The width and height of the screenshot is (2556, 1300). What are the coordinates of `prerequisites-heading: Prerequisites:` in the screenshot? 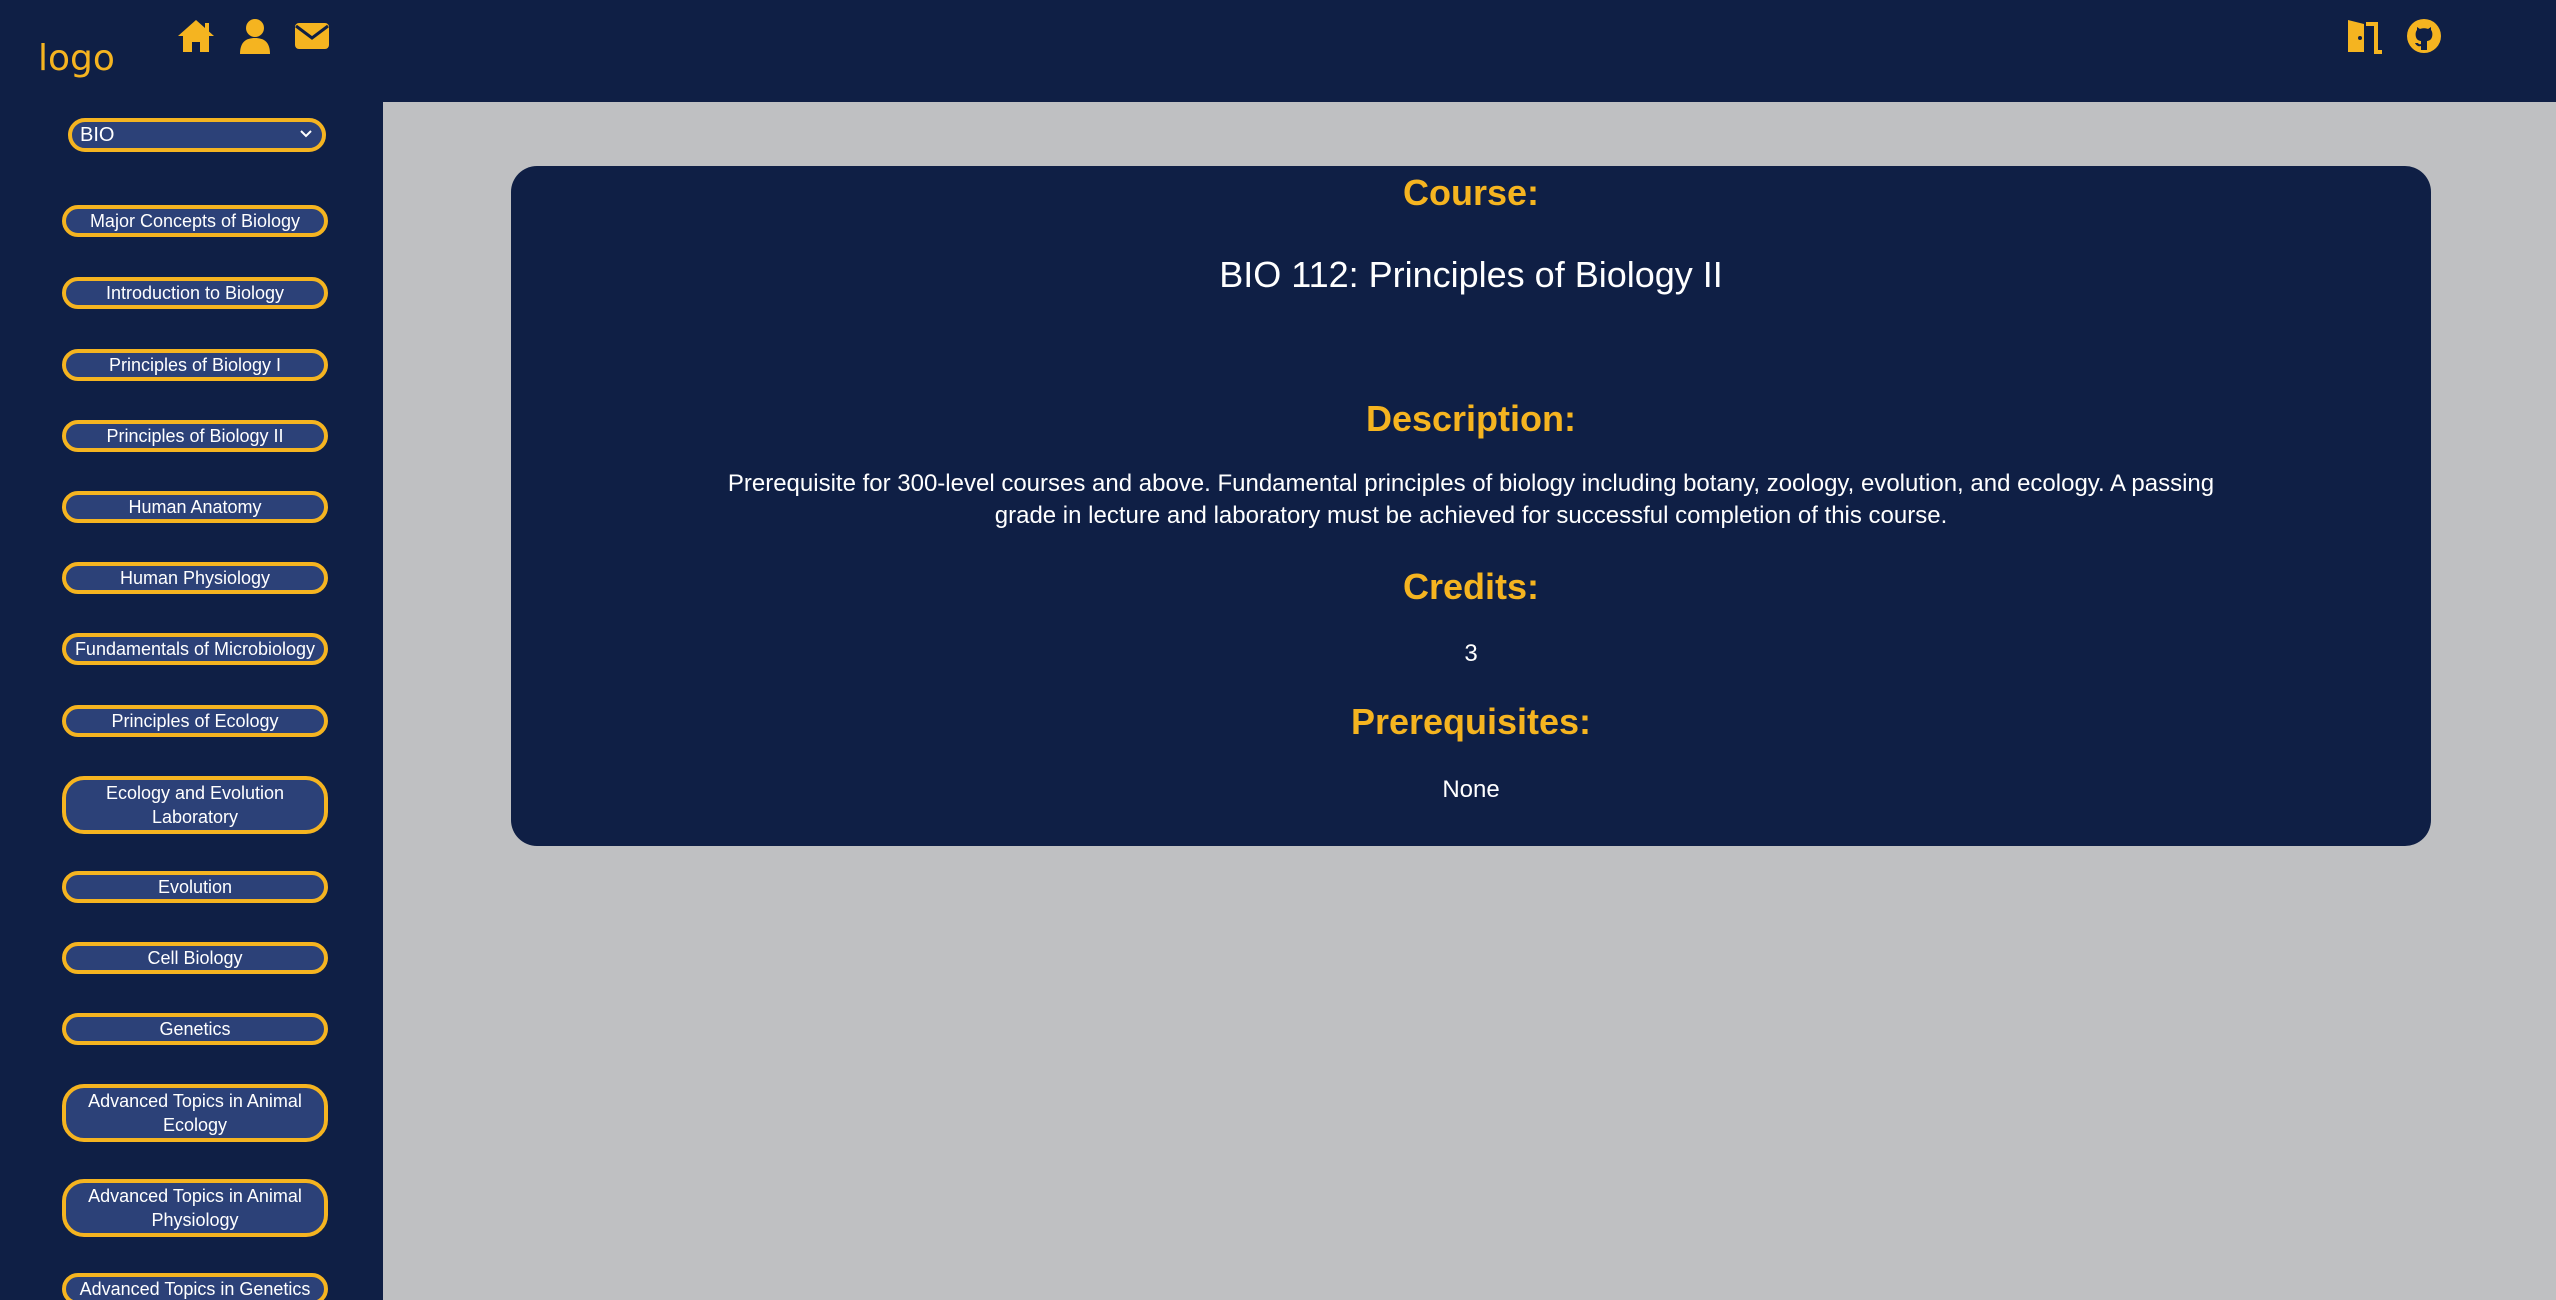 It's located at (1471, 721).